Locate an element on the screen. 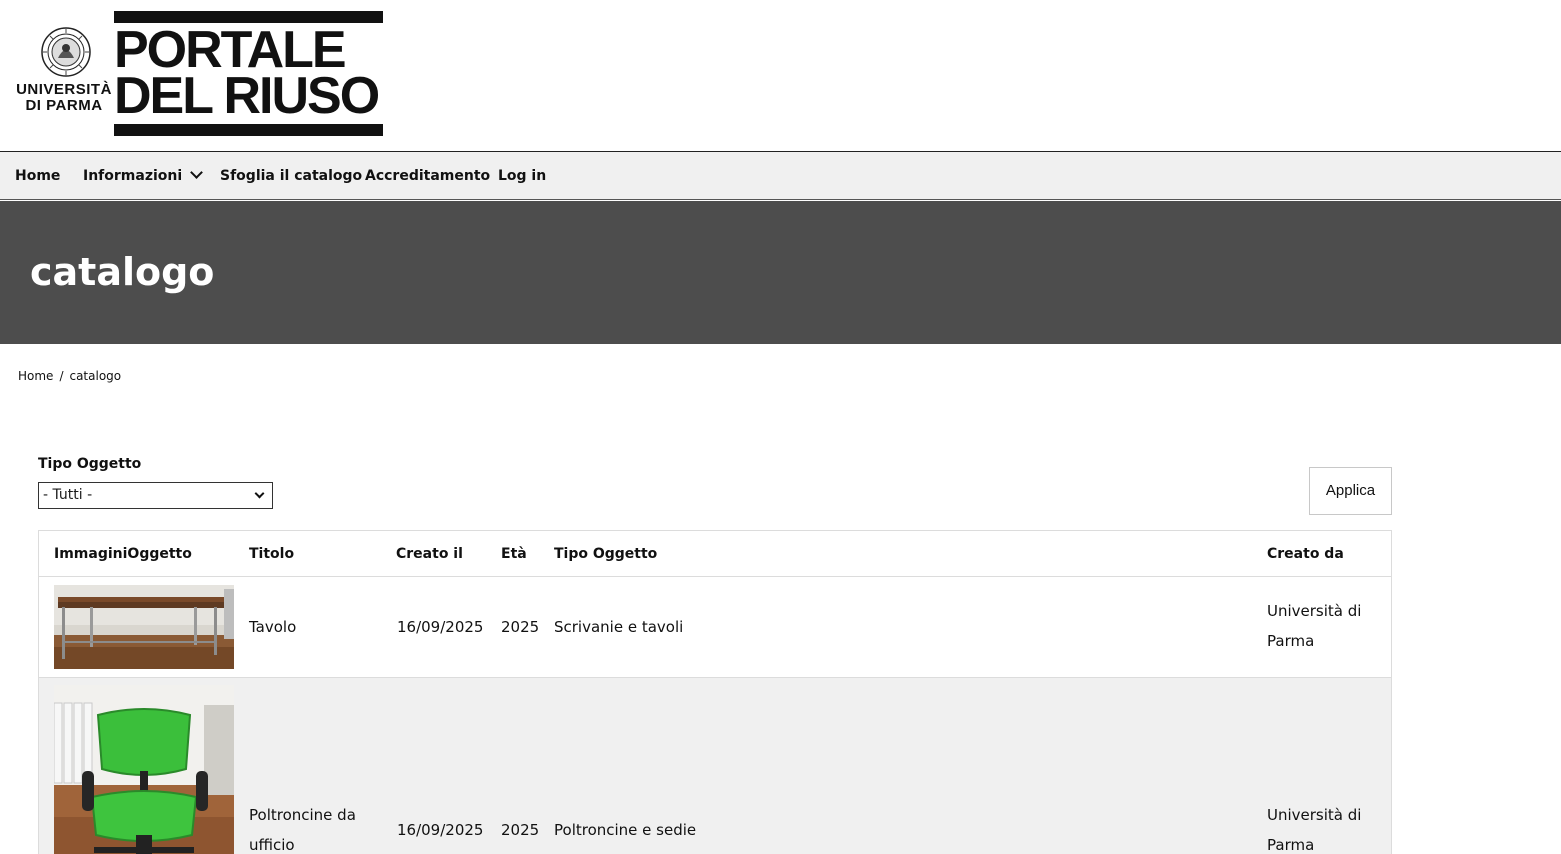 This screenshot has width=1561, height=854. page-title: catalogo is located at coordinates (122, 272).